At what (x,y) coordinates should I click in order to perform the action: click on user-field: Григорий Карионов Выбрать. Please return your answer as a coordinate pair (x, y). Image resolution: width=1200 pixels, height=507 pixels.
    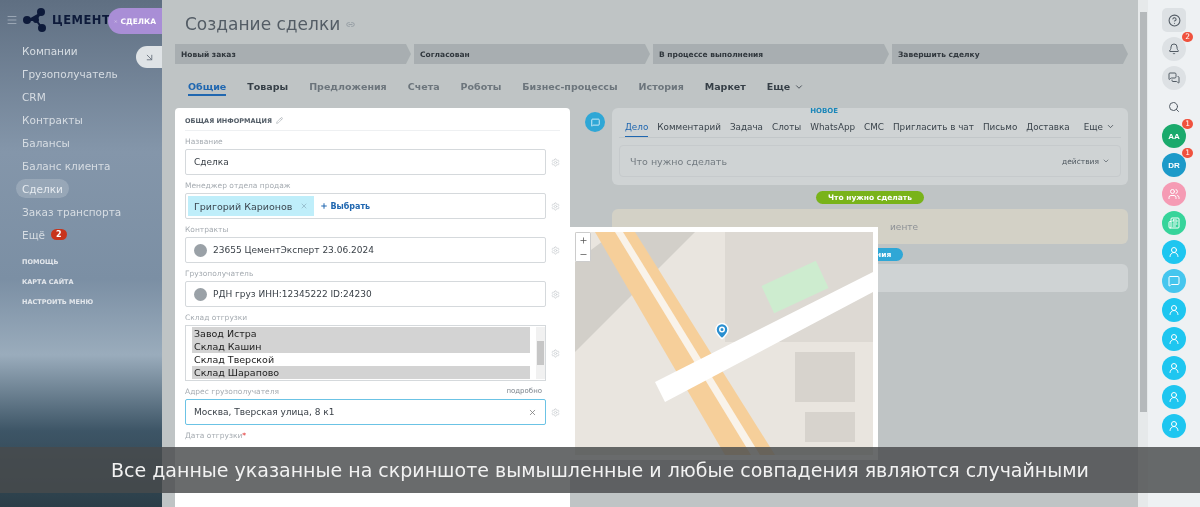
    Looking at the image, I should click on (365, 206).